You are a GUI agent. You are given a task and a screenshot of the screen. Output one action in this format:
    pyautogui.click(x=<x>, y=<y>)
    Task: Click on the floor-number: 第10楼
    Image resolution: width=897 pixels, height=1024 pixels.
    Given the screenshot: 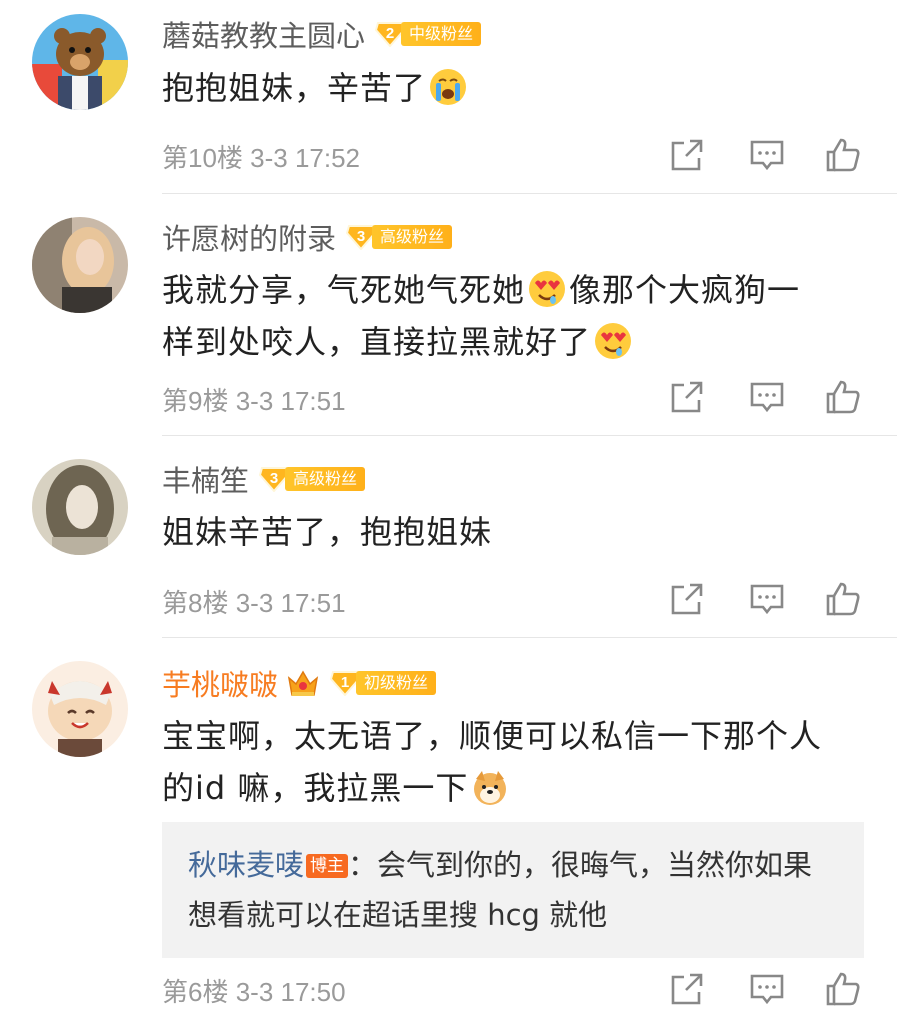 What is the action you would take?
    pyautogui.click(x=202, y=158)
    